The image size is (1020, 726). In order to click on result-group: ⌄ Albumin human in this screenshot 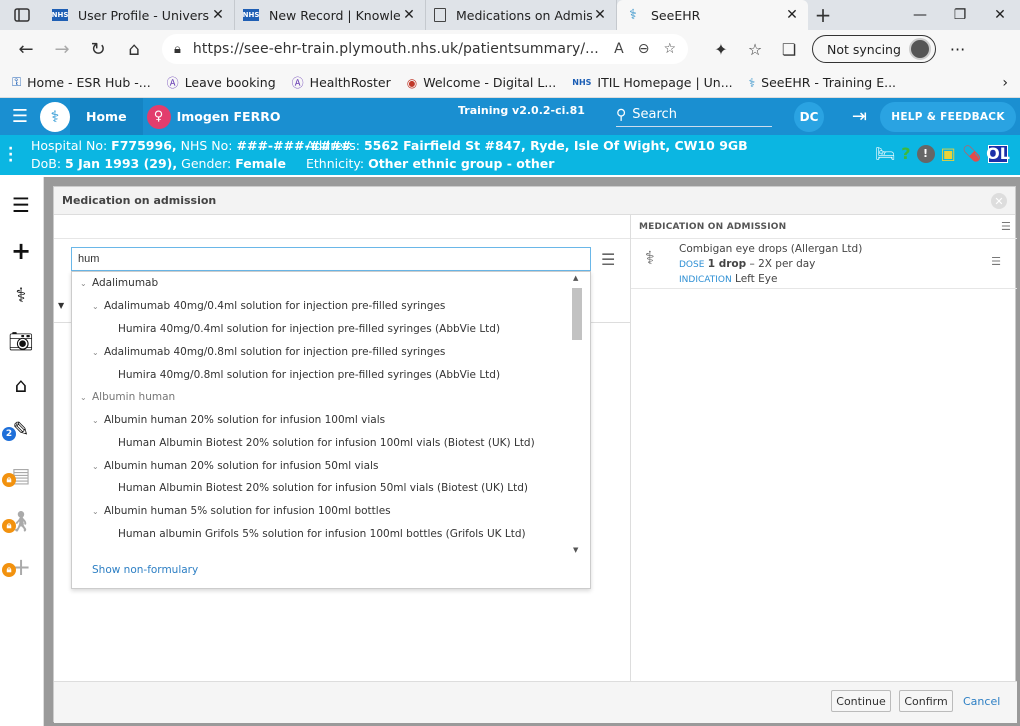, I will do `click(127, 397)`.